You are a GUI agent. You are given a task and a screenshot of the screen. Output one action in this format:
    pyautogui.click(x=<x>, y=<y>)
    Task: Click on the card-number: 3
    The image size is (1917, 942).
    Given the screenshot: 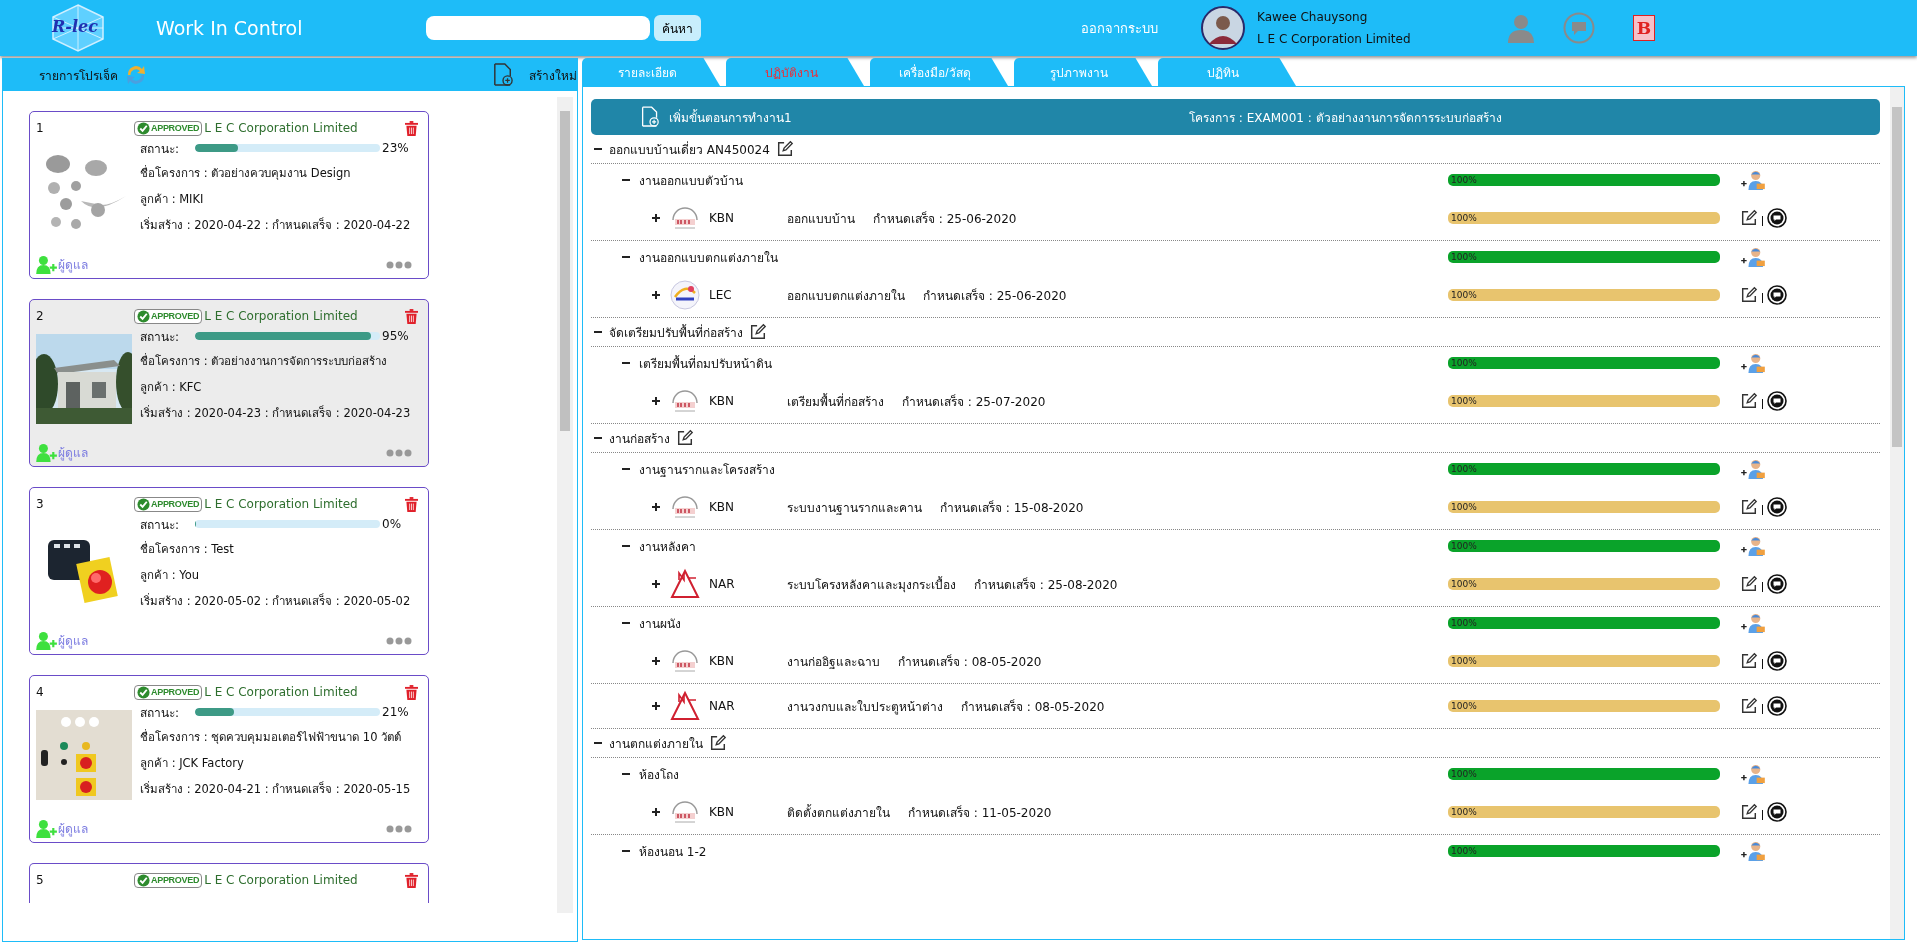 What is the action you would take?
    pyautogui.click(x=40, y=504)
    